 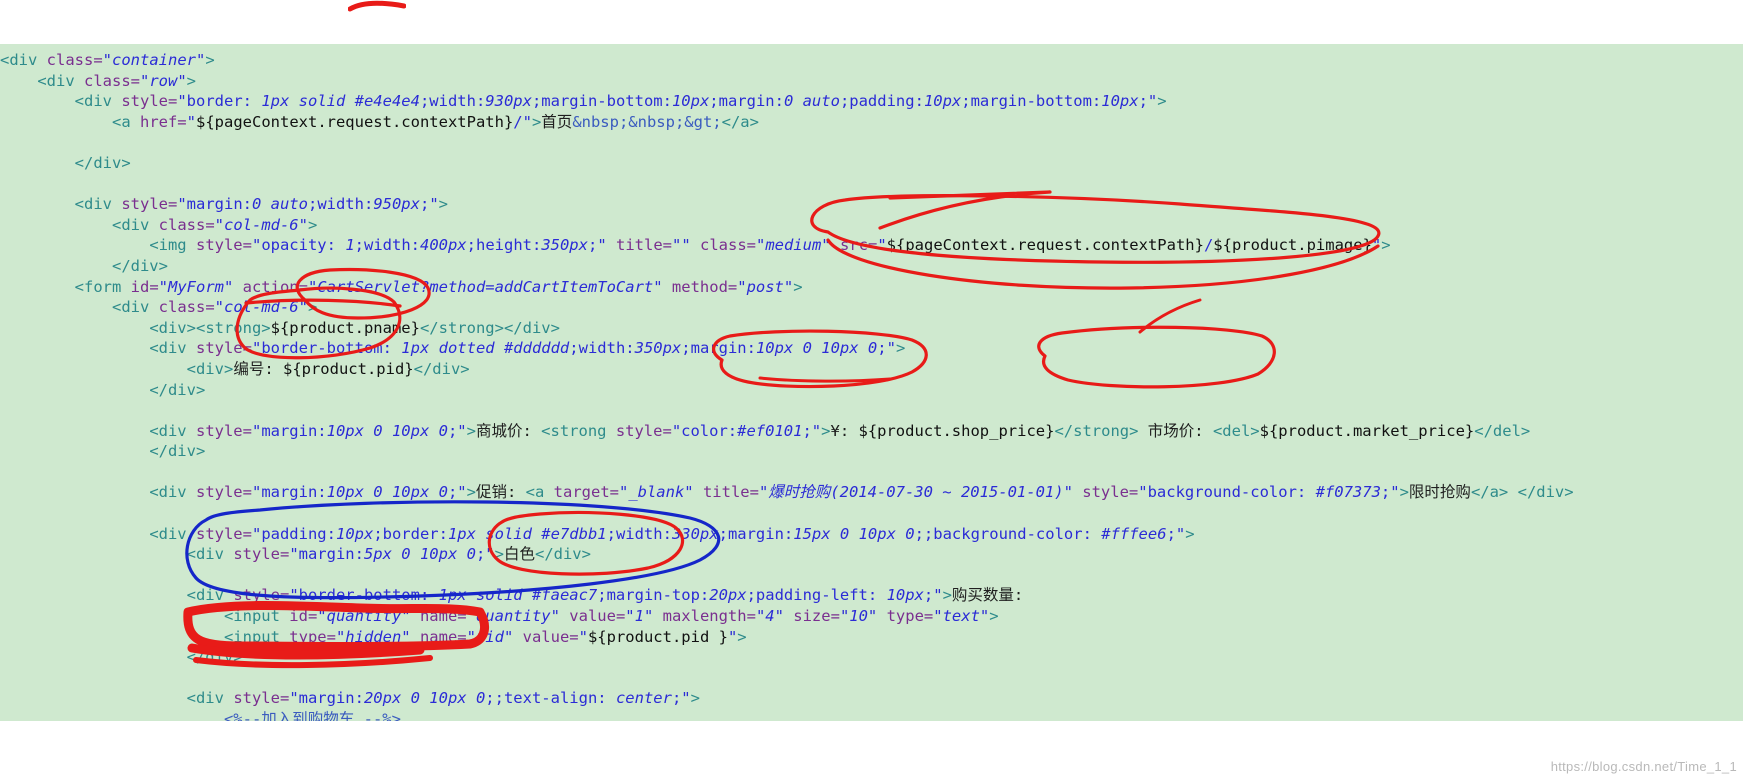 I want to click on code-token: ;margin:, so click(x=718, y=348).